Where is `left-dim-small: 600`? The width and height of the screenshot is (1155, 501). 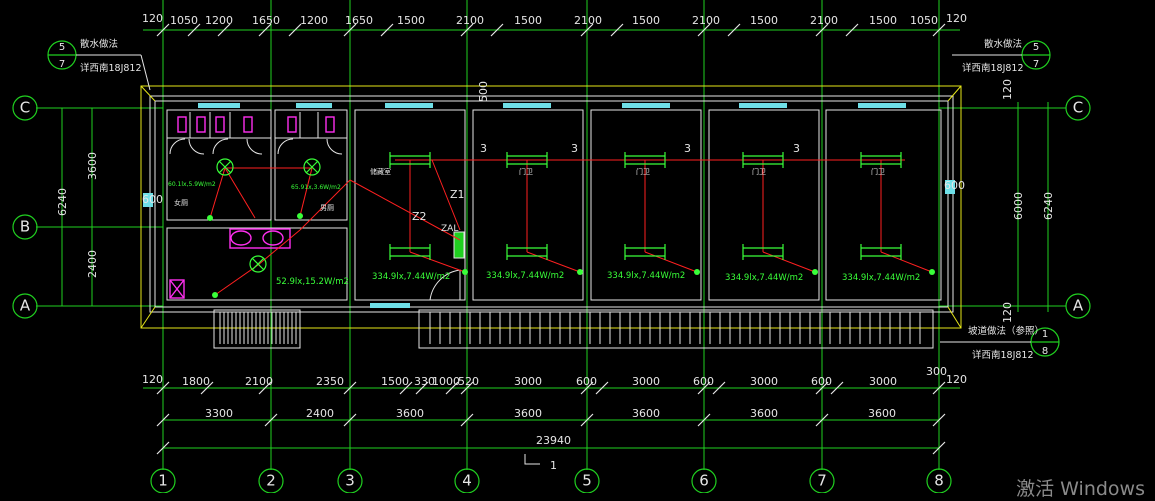
left-dim-small: 600 is located at coordinates (152, 199).